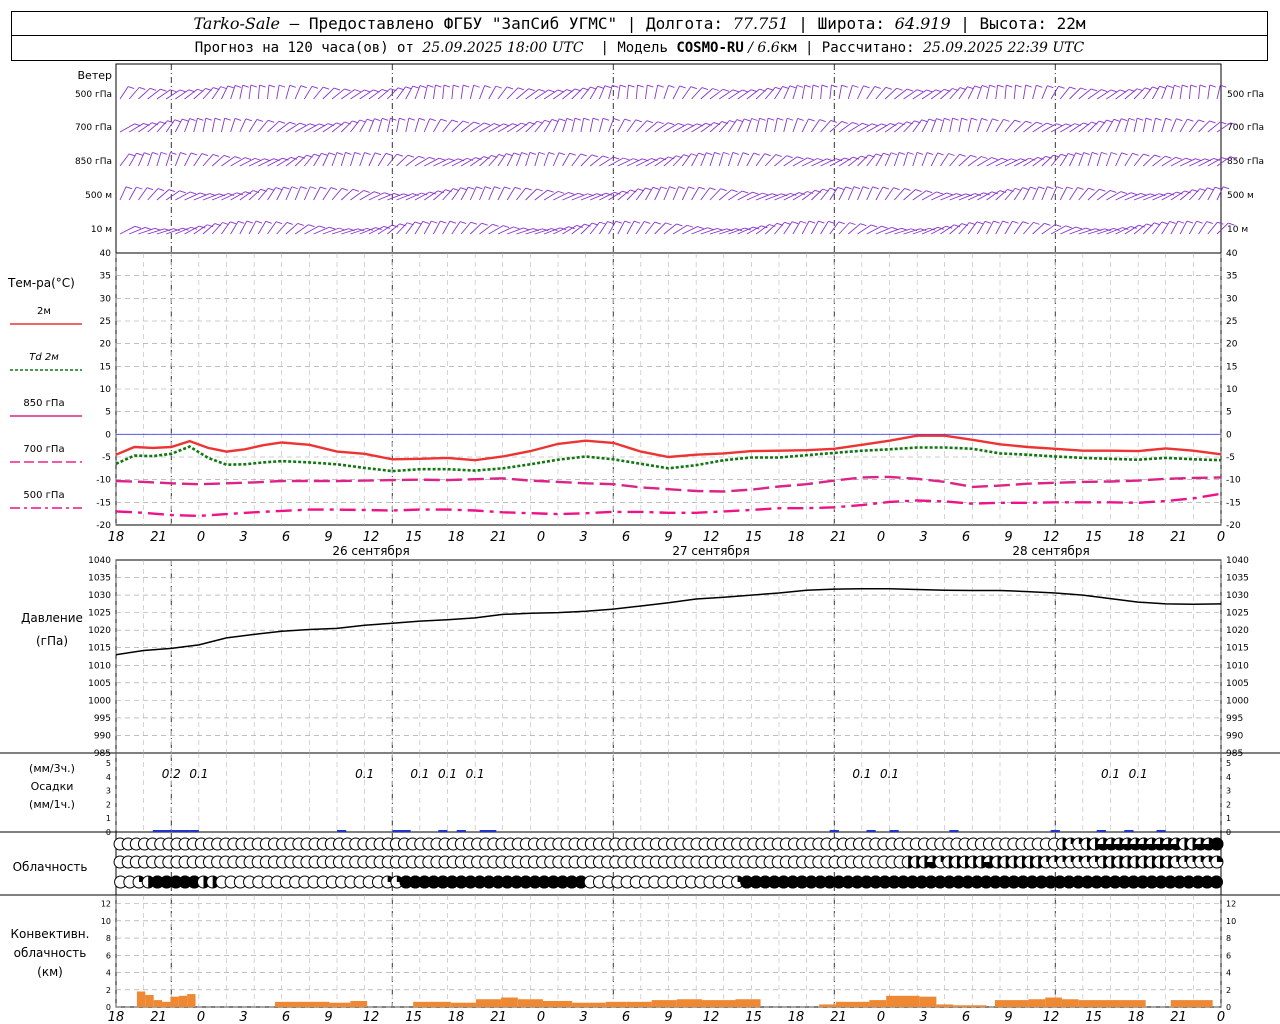  Describe the element at coordinates (1051, 537) in the screenshot. I see `time-tick-upper: 12` at that location.